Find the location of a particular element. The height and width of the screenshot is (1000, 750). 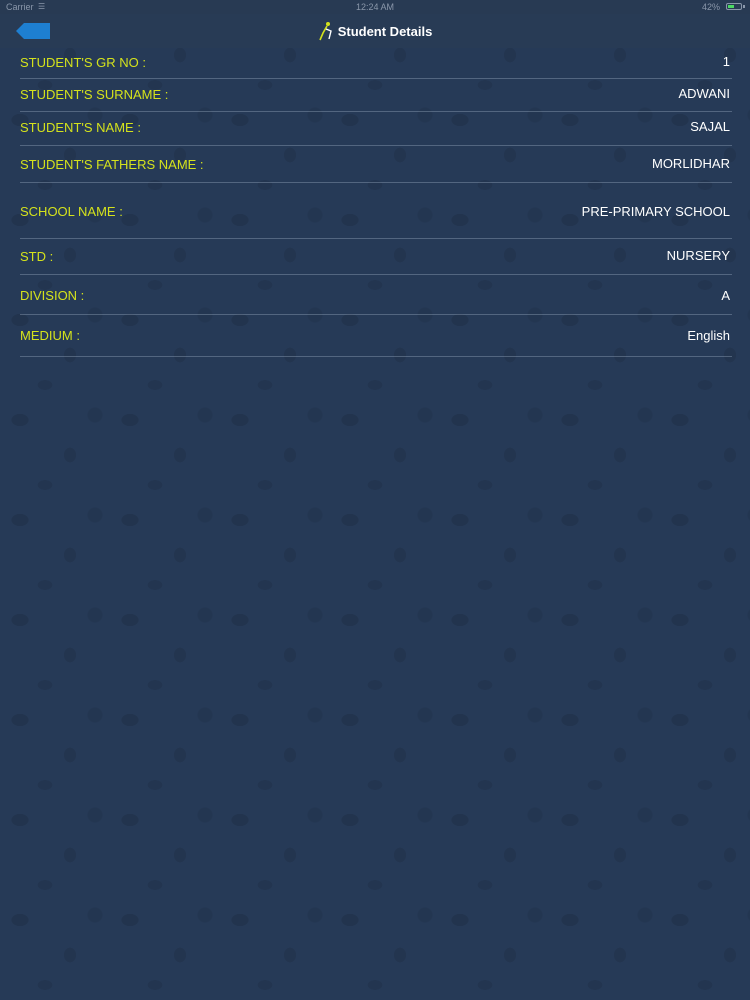

battery-fill is located at coordinates (731, 6).